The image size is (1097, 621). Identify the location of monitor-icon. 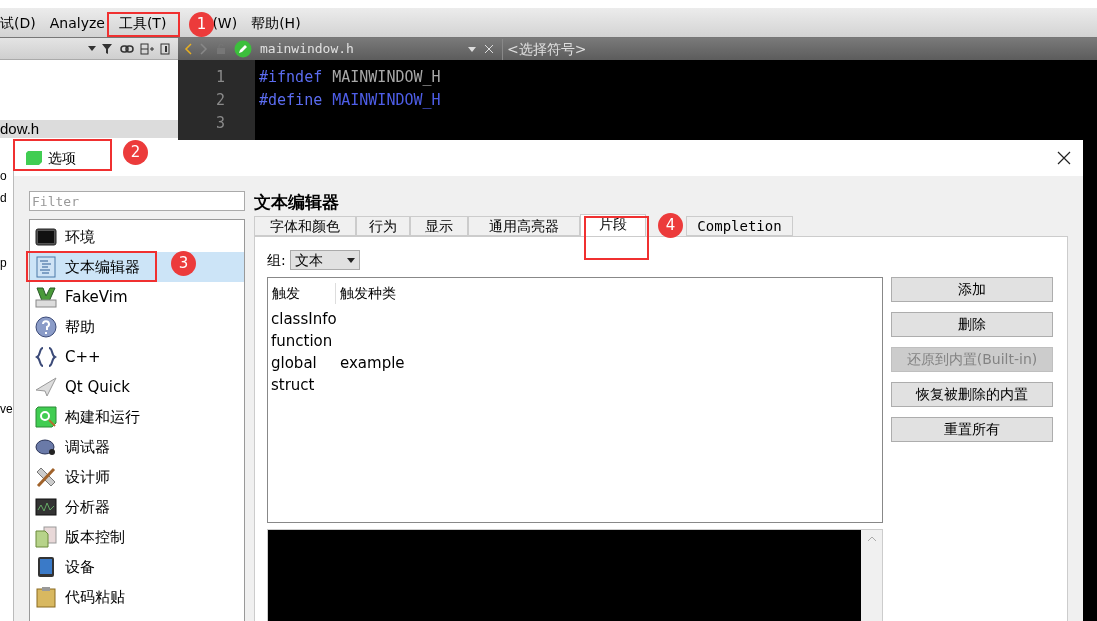
(46, 237).